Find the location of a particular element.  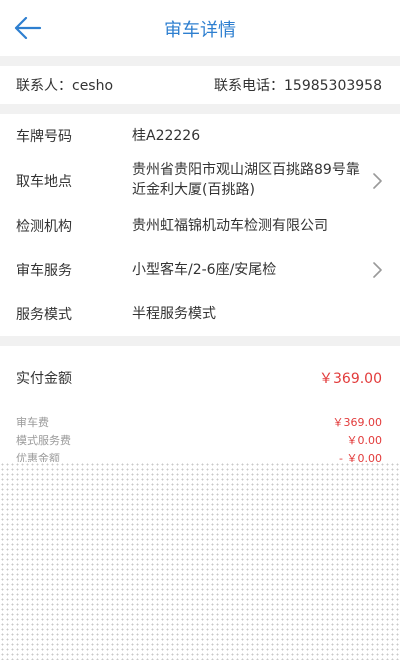

detail-value: 贵州虹福锦机动车检测有限公司 is located at coordinates (230, 226).